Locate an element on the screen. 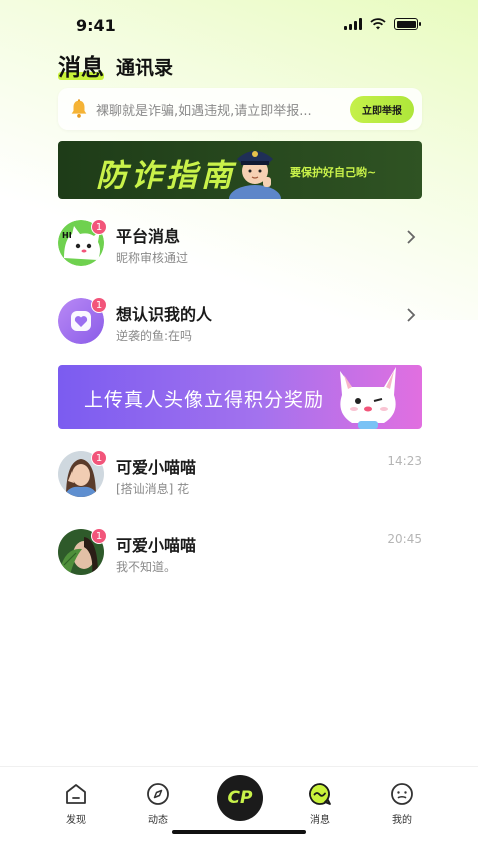 This screenshot has width=478, height=850. nav-discover: 发现 is located at coordinates (76, 803).